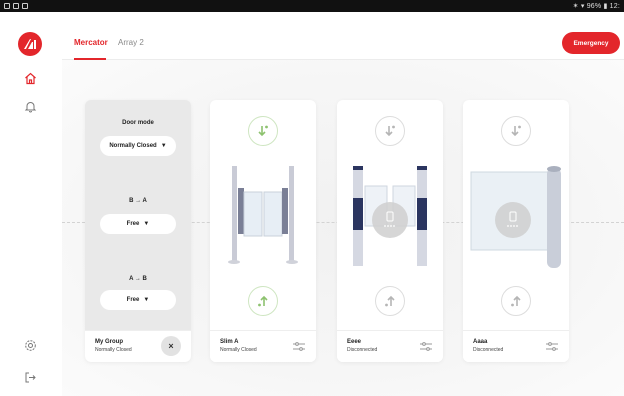 This screenshot has width=624, height=396. I want to click on device-card-slim-a: Slim A Normally Closed, so click(263, 231).